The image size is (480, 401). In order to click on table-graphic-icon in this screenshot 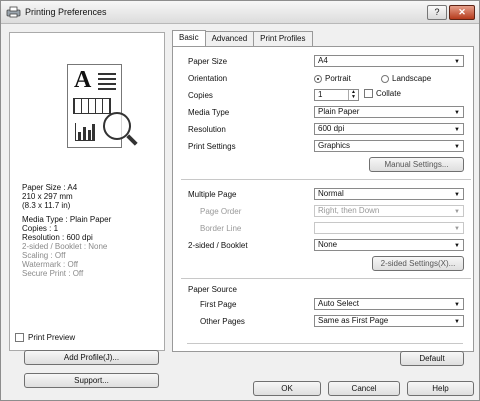, I will do `click(92, 106)`.